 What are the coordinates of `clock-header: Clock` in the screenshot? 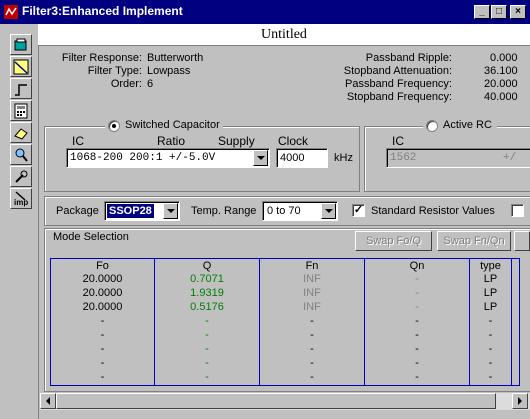 It's located at (293, 141).